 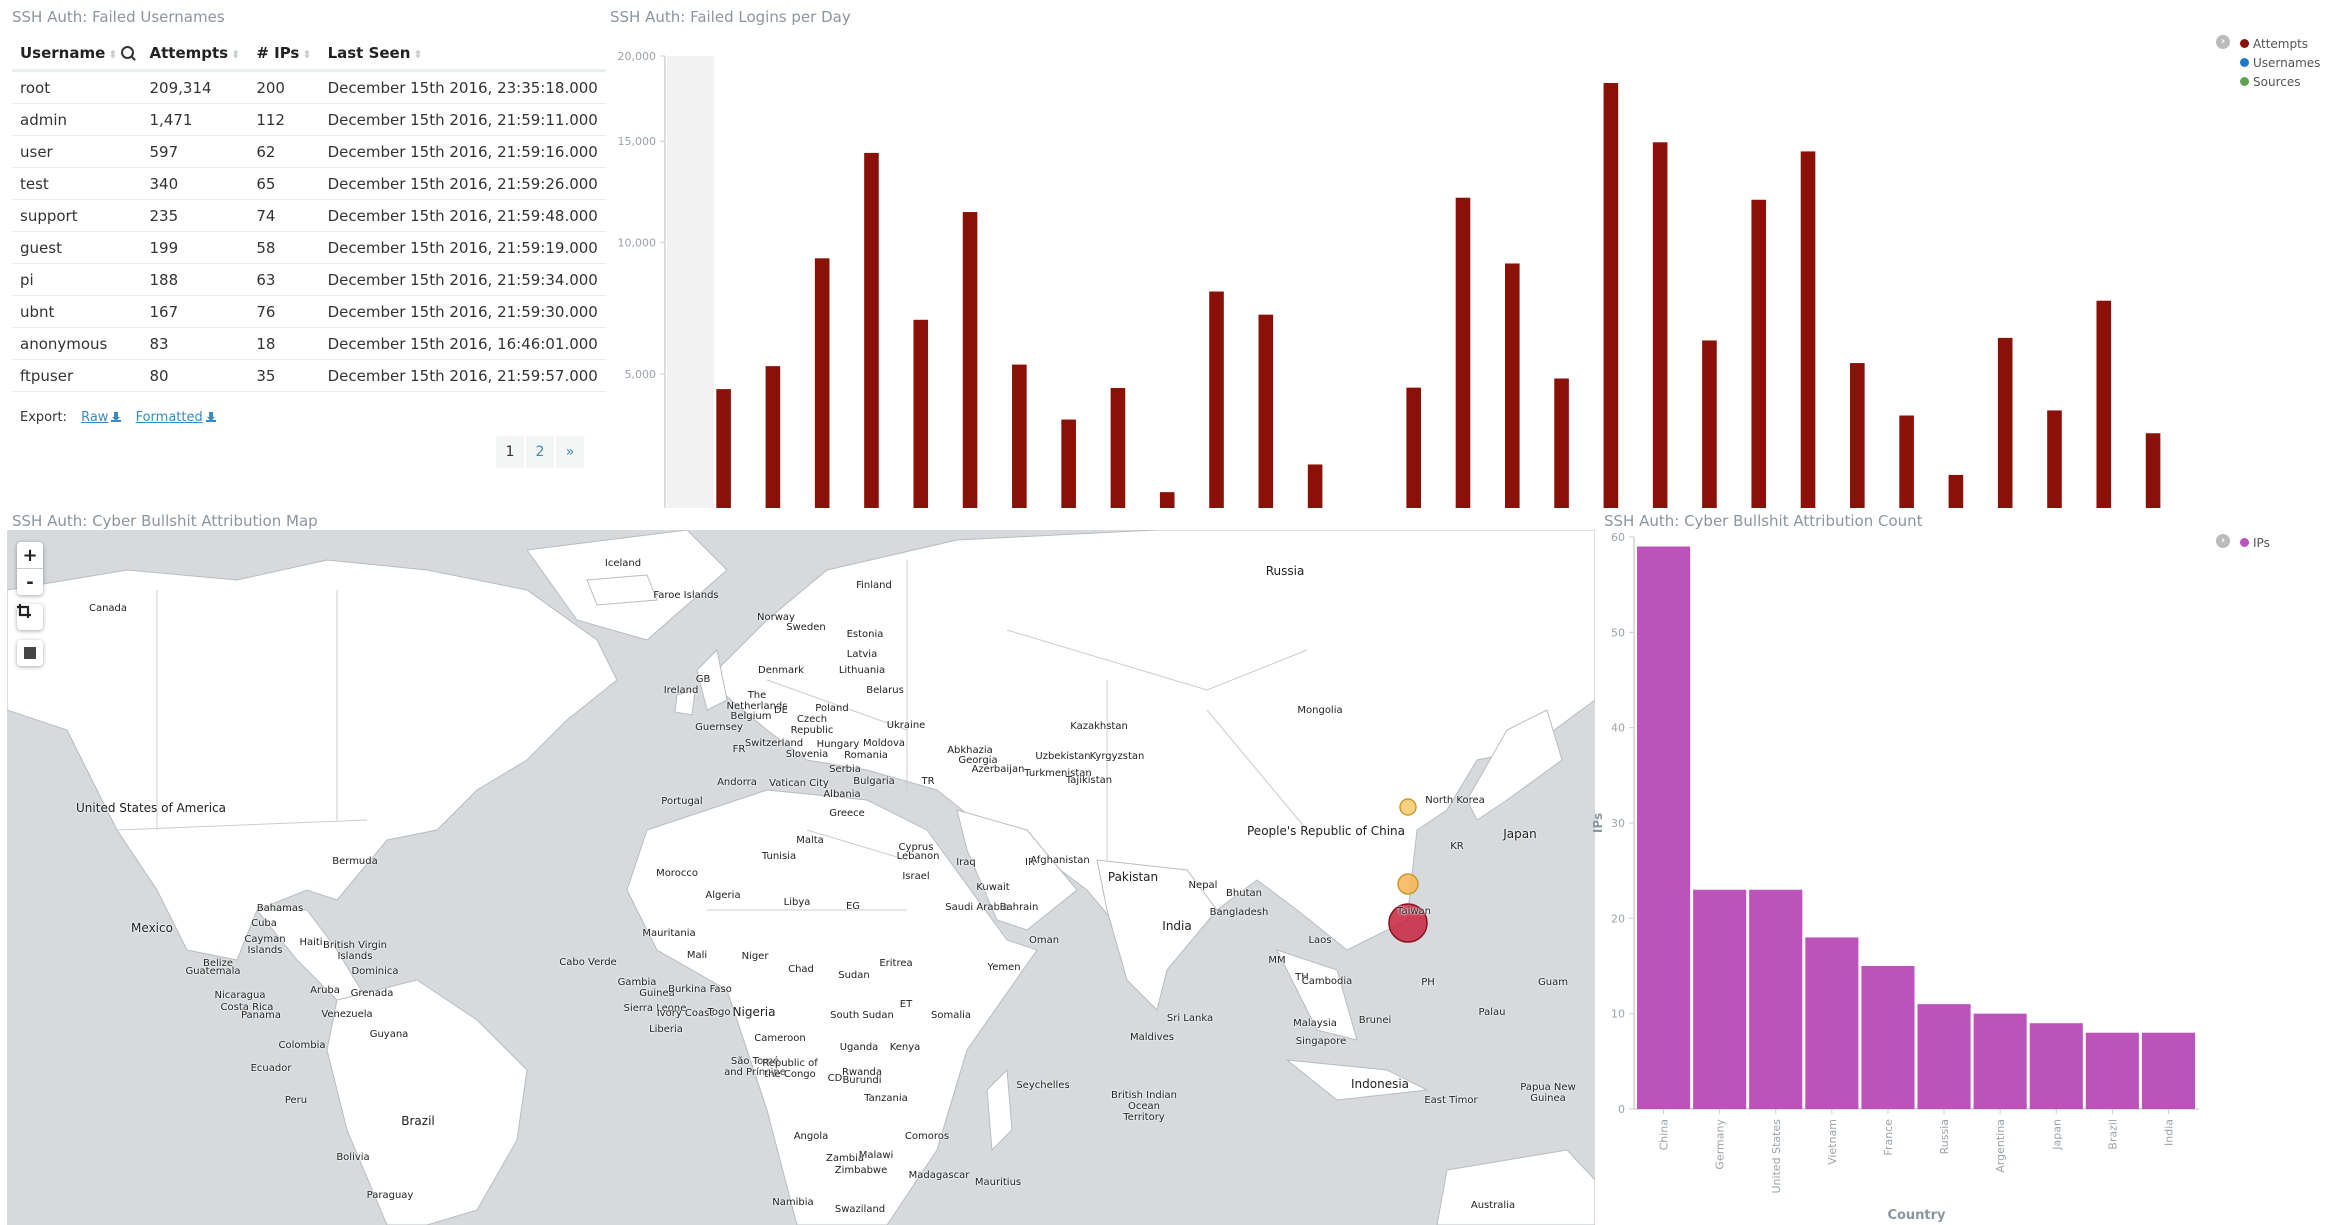 I want to click on column-header-attempts: Attempts ⬍, so click(x=195, y=55).